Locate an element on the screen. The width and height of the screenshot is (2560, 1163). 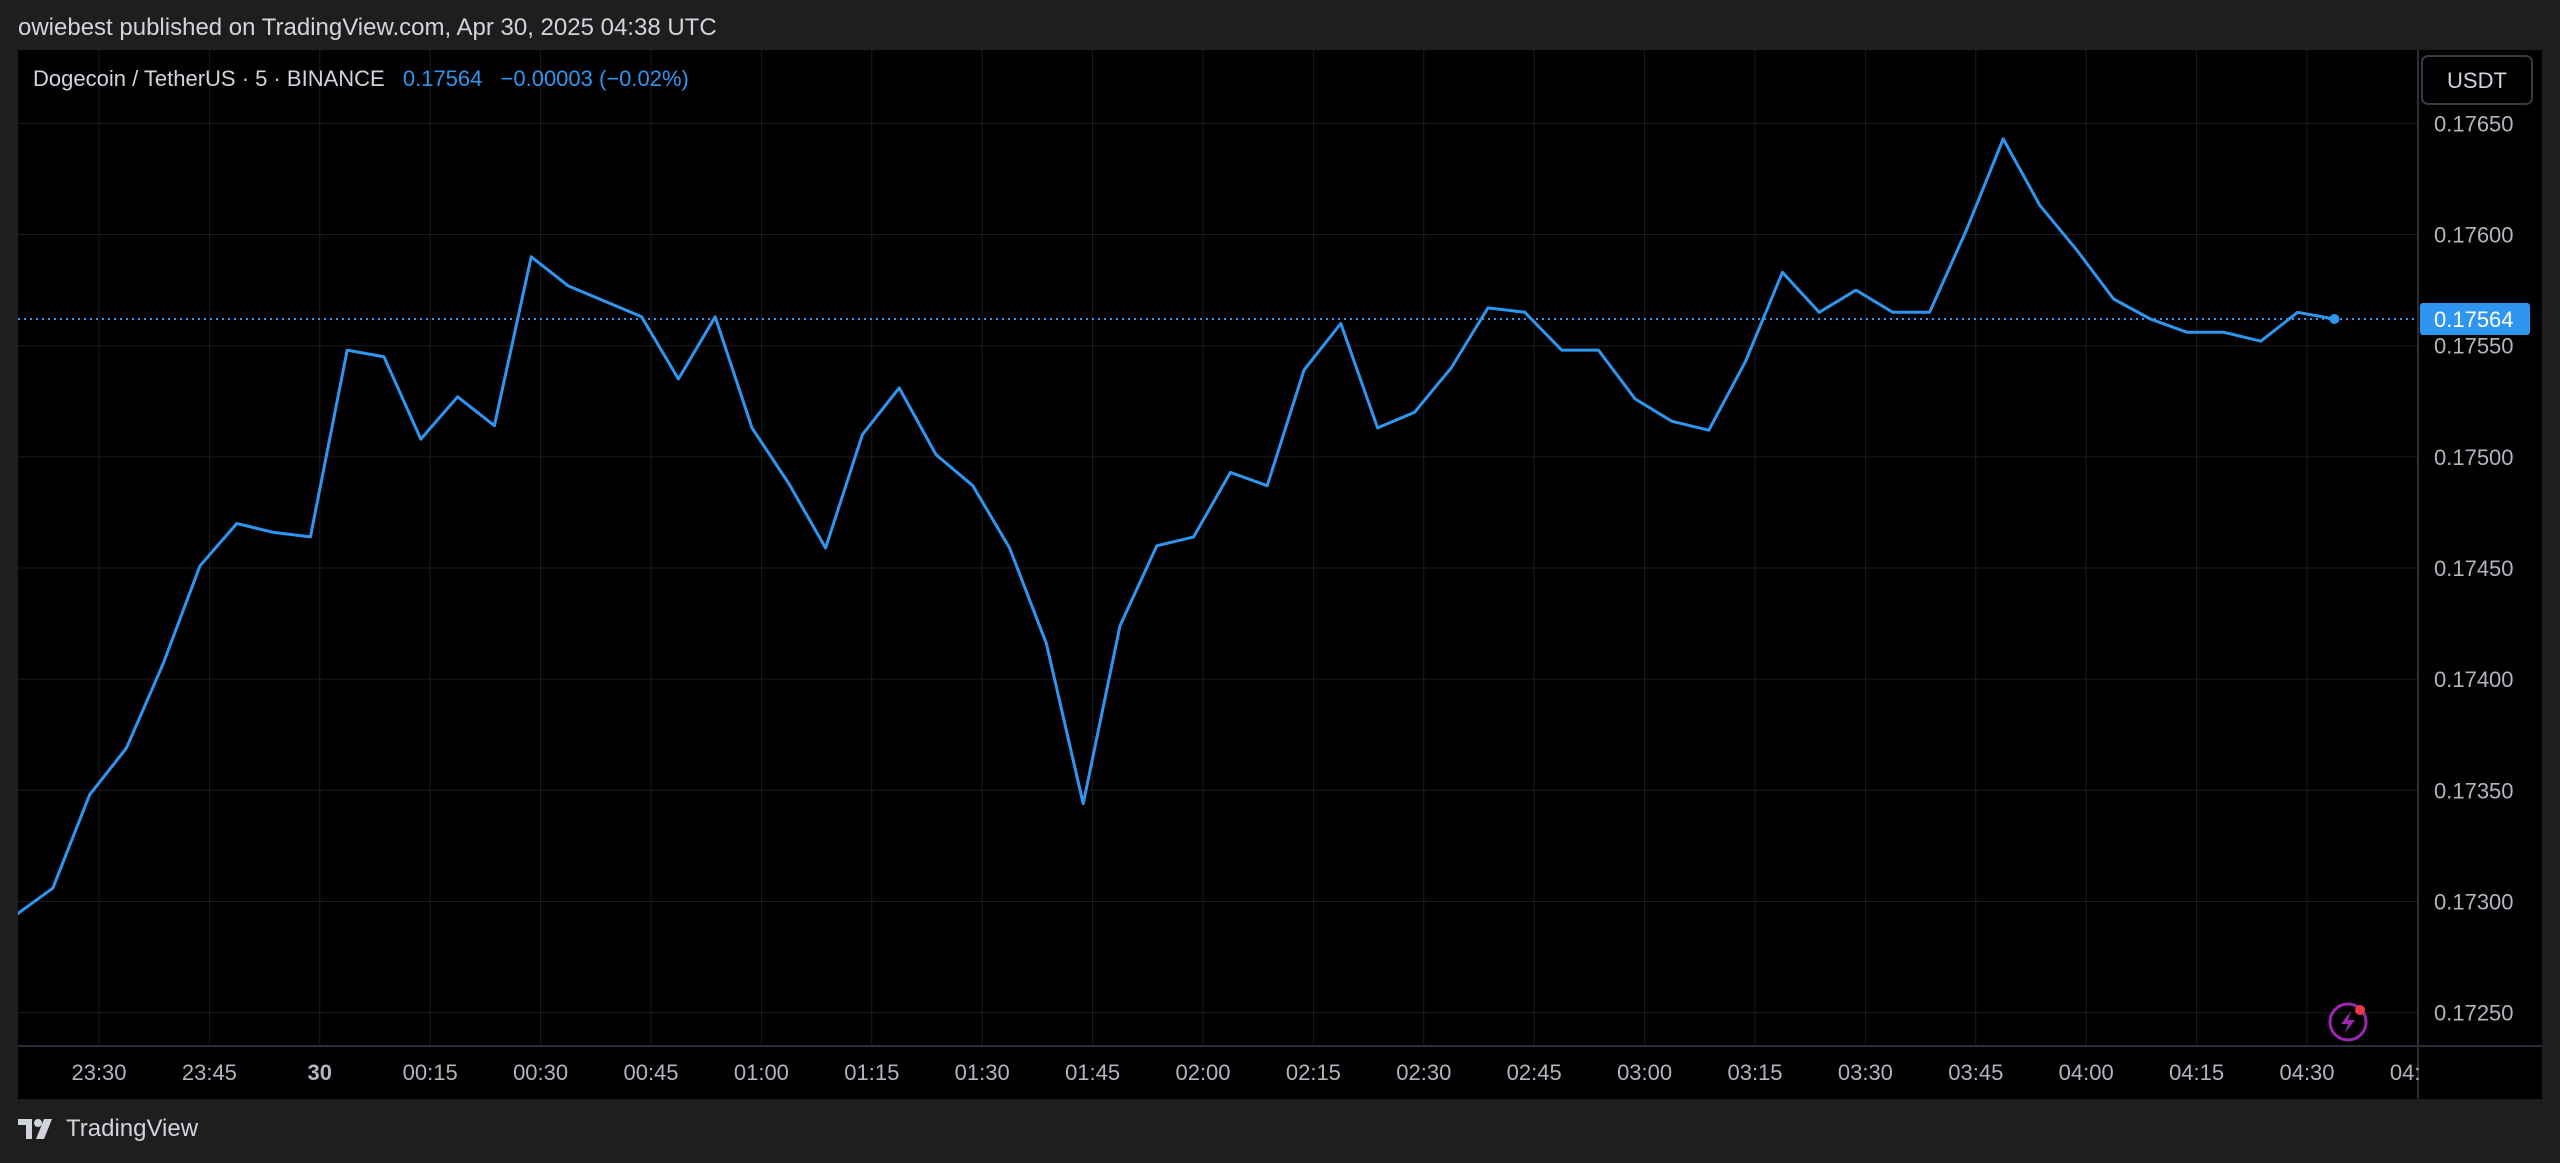
time-tick-label: 04:30 is located at coordinates (2306, 1072).